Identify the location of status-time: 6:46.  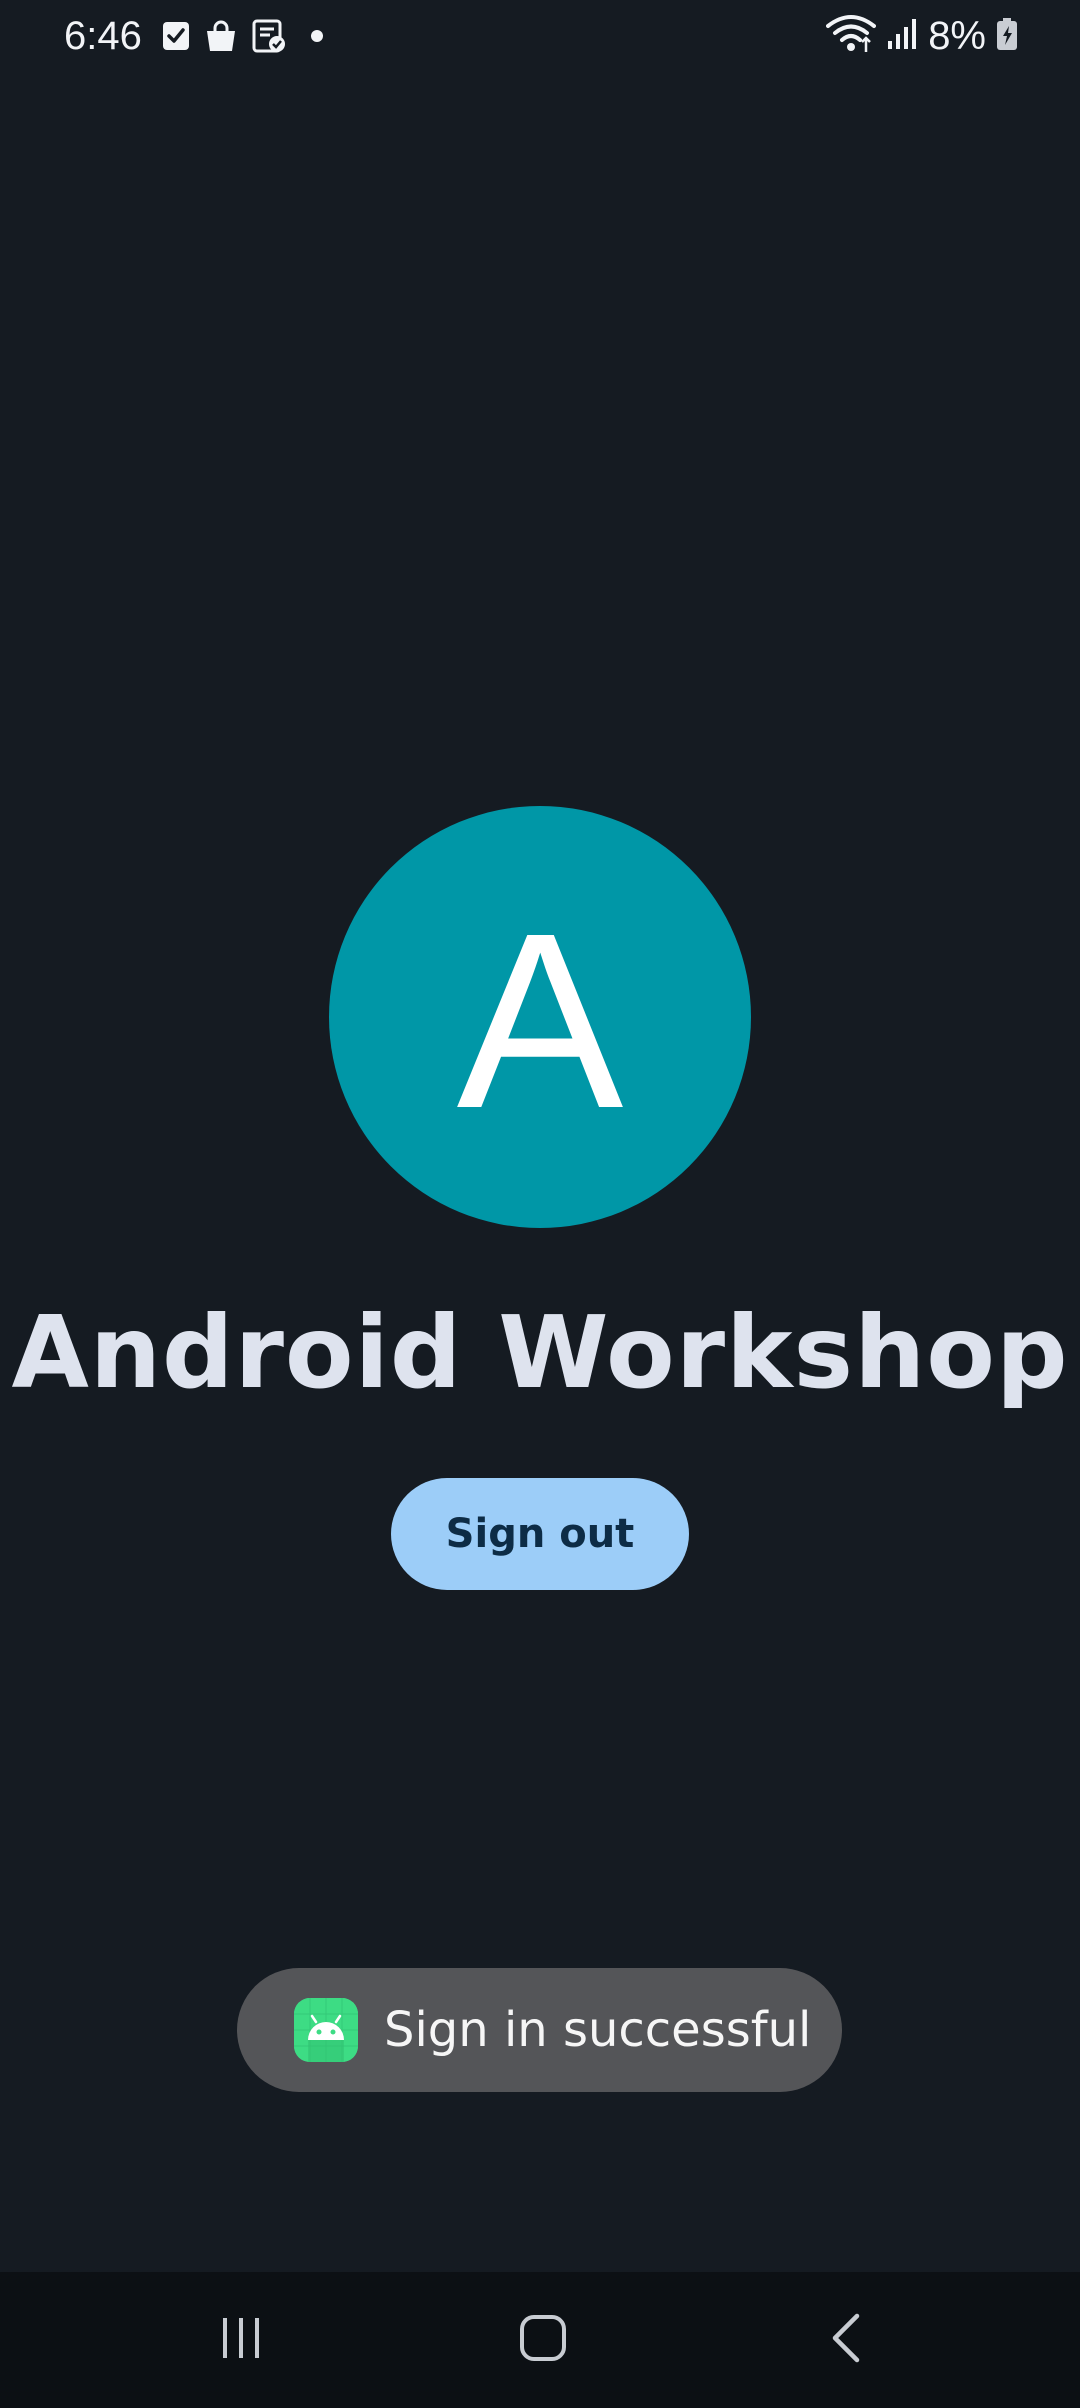
(103, 36).